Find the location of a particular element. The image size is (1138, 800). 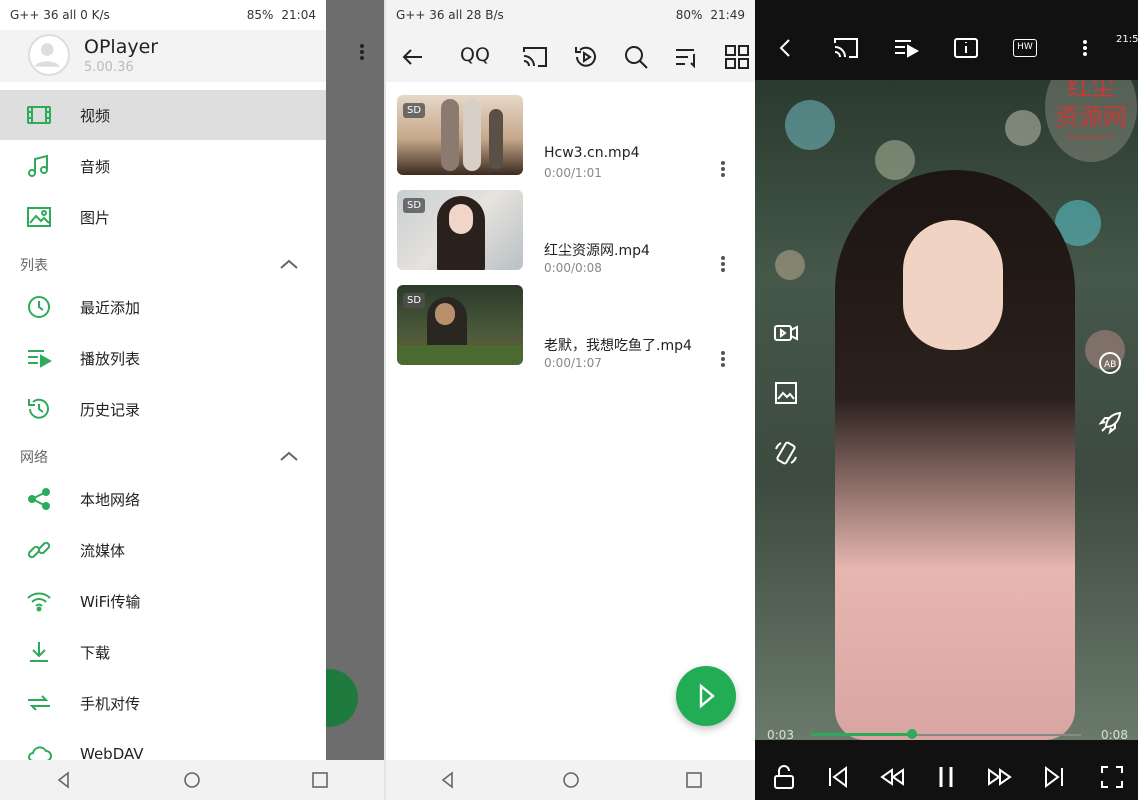

fast-forward-icon is located at coordinates (1000, 777).